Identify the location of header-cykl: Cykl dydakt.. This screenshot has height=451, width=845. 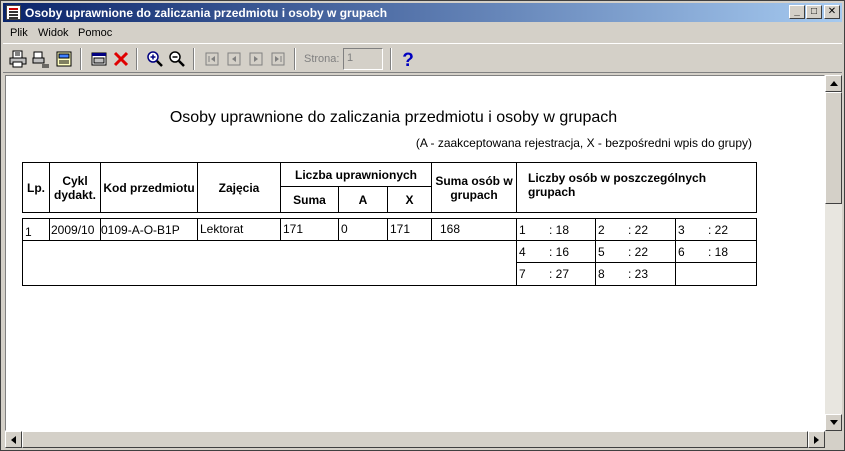
(75, 187).